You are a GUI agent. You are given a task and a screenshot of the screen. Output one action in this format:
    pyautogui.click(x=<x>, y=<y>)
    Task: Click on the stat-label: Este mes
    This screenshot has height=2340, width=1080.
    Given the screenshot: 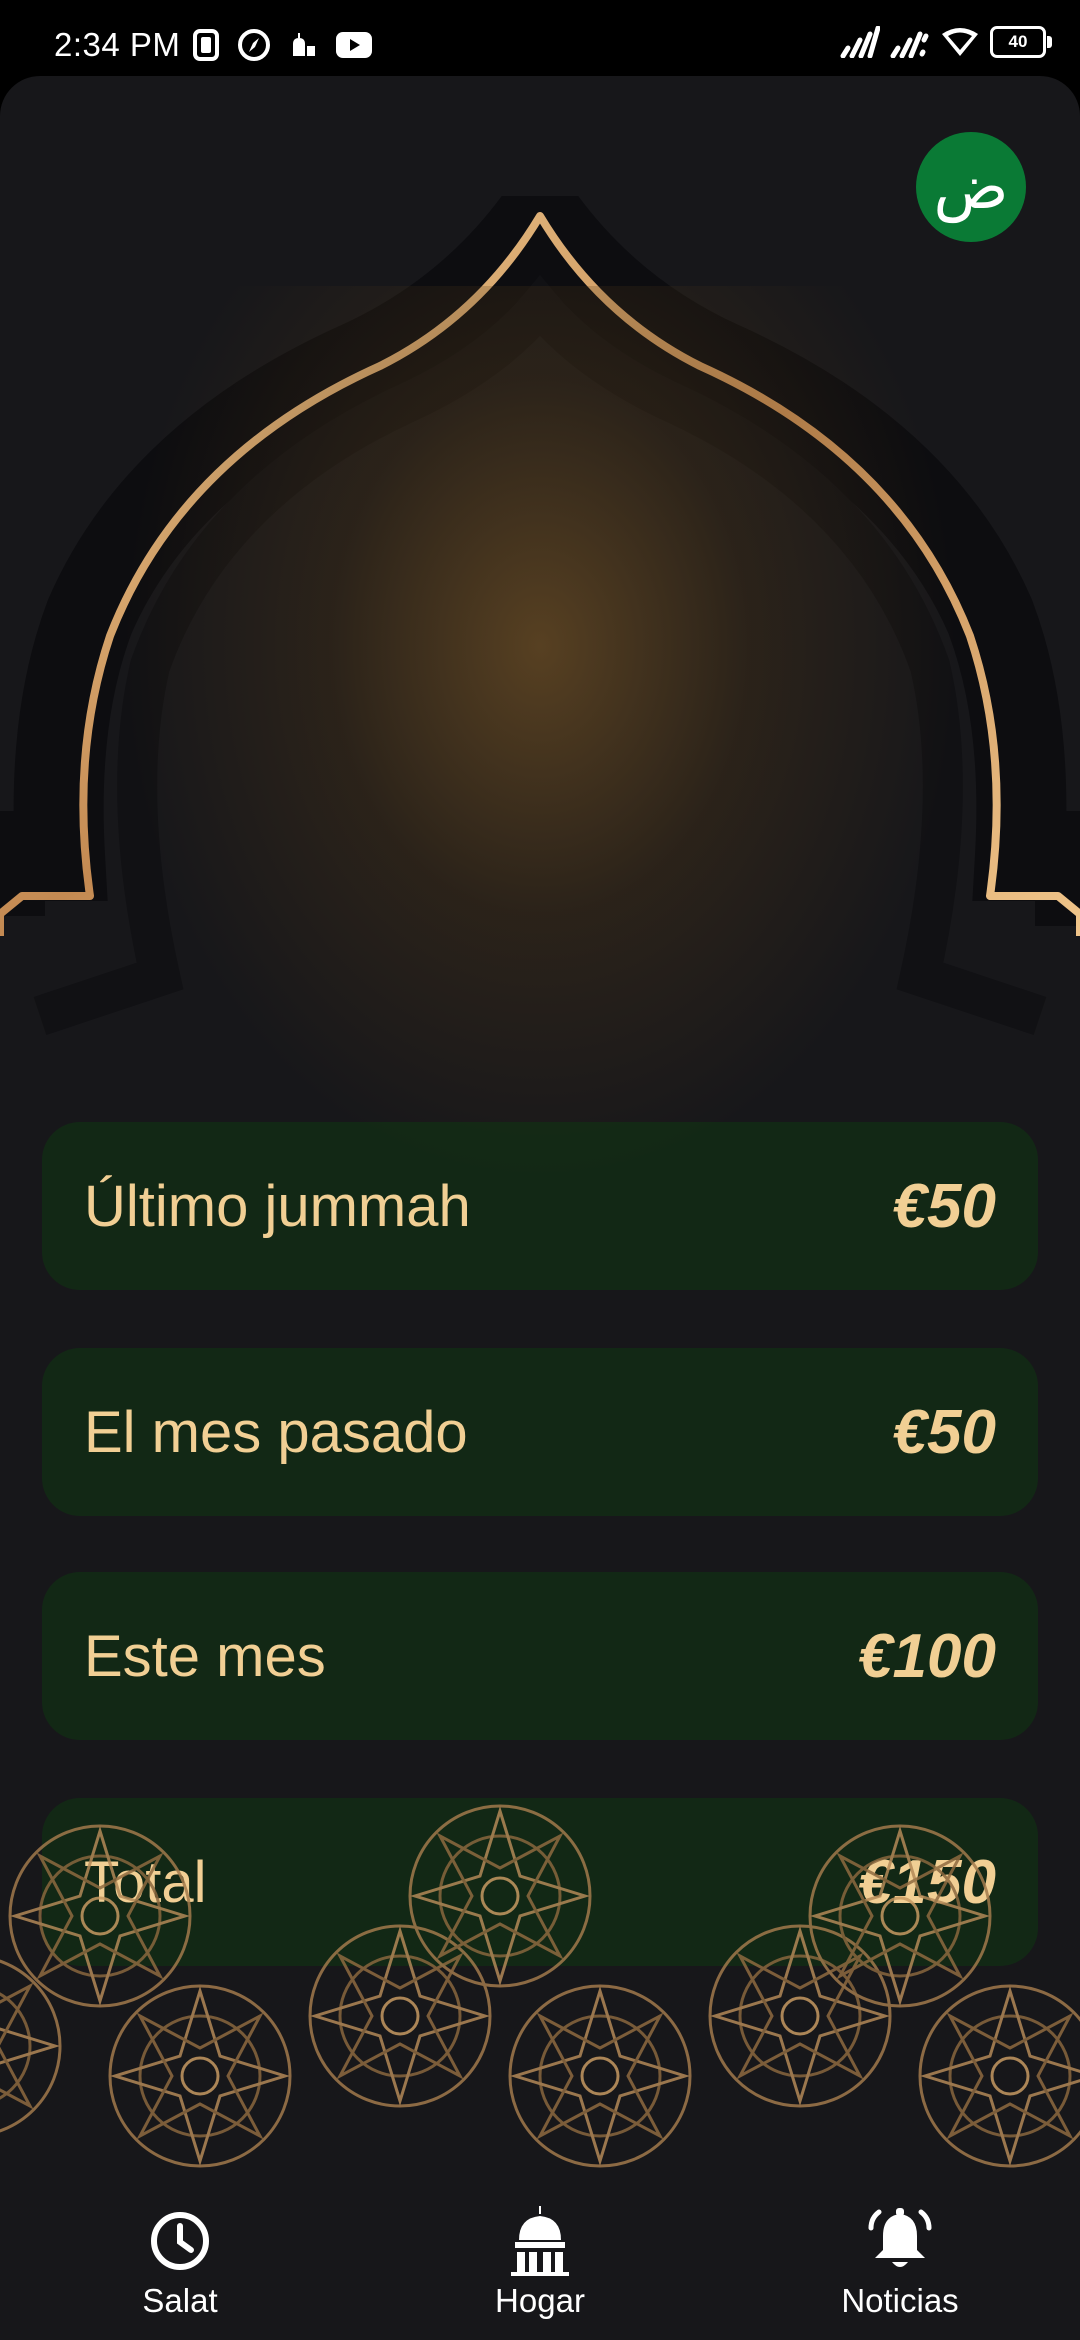 What is the action you would take?
    pyautogui.click(x=205, y=1656)
    